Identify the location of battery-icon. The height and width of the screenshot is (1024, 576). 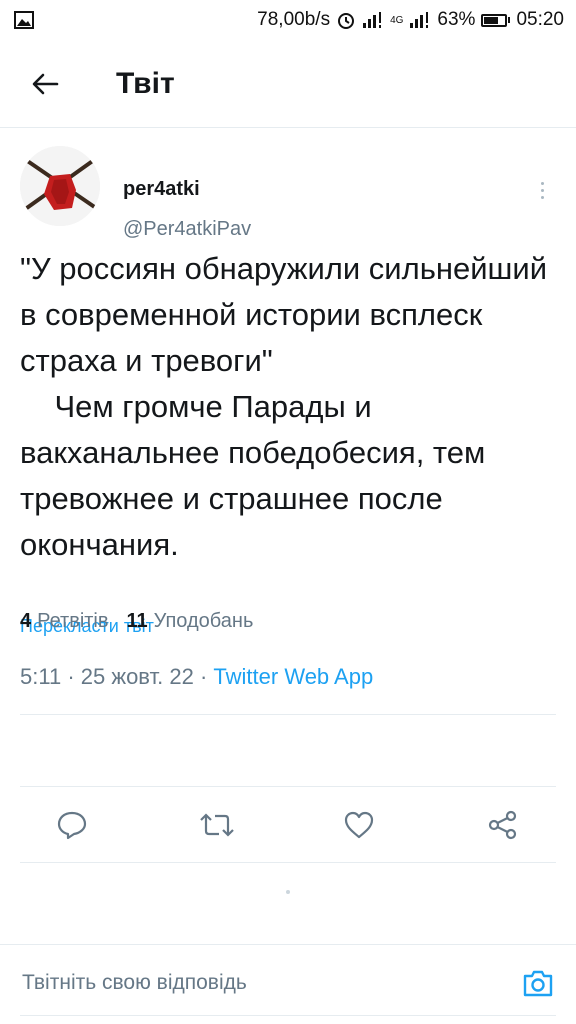
(496, 20).